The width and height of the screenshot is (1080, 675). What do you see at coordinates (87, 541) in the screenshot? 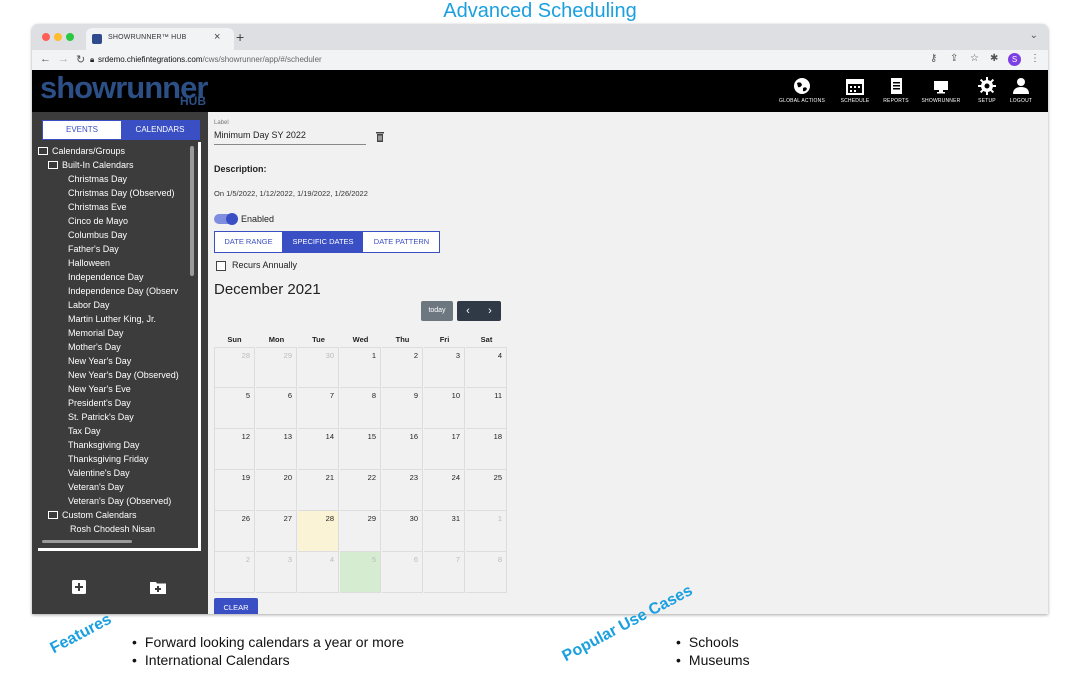
I see `tree-horizontal-scrollbar` at bounding box center [87, 541].